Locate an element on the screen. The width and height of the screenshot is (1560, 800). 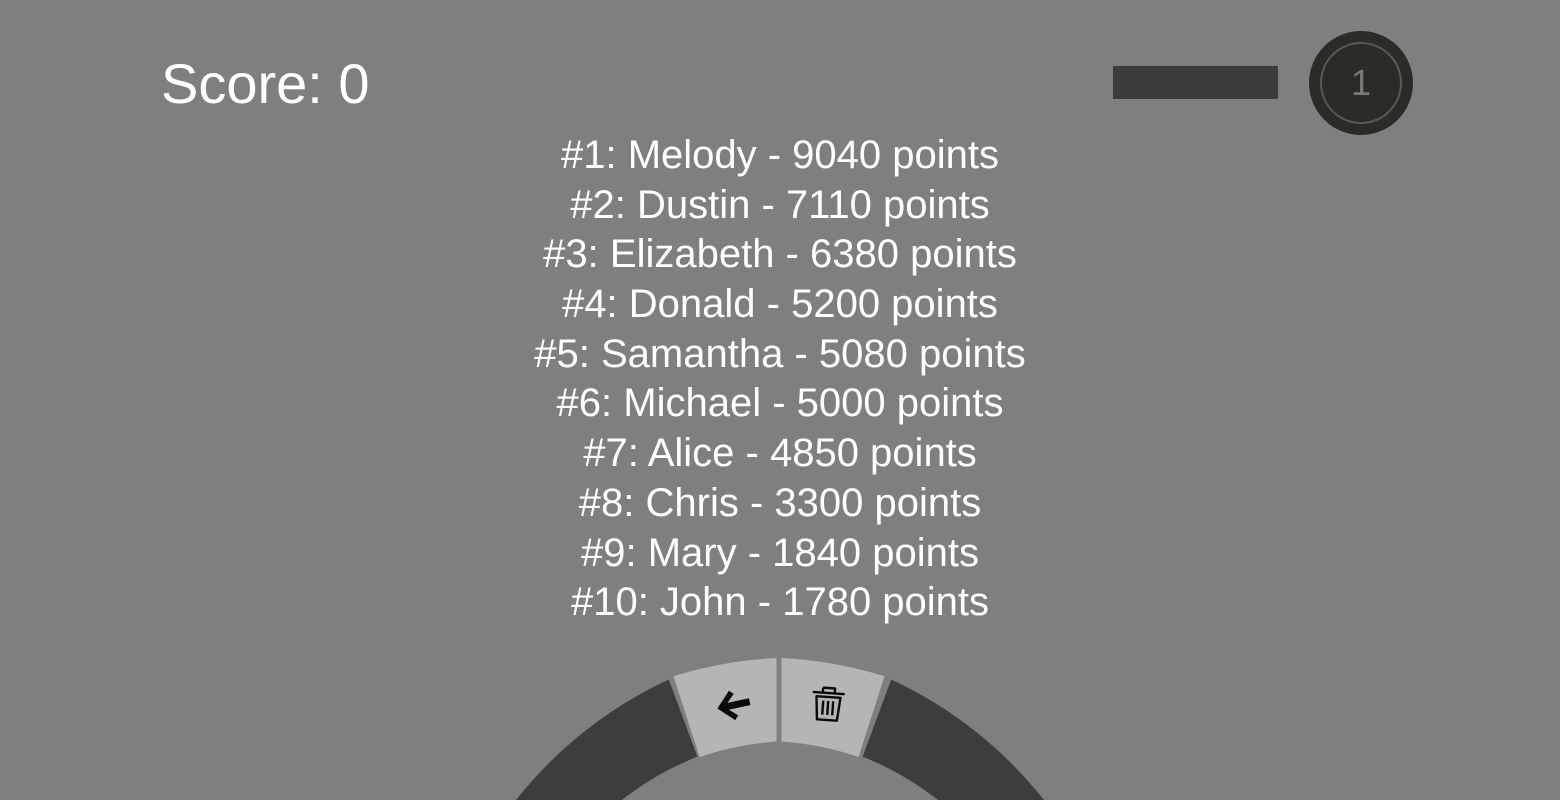
radial-menu-right-segment is located at coordinates (953, 739).